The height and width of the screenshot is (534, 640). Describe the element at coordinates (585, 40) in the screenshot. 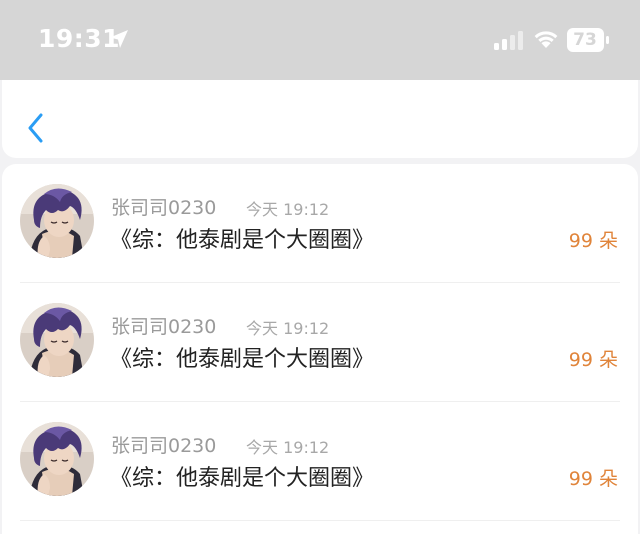

I see `battery-level: 73` at that location.